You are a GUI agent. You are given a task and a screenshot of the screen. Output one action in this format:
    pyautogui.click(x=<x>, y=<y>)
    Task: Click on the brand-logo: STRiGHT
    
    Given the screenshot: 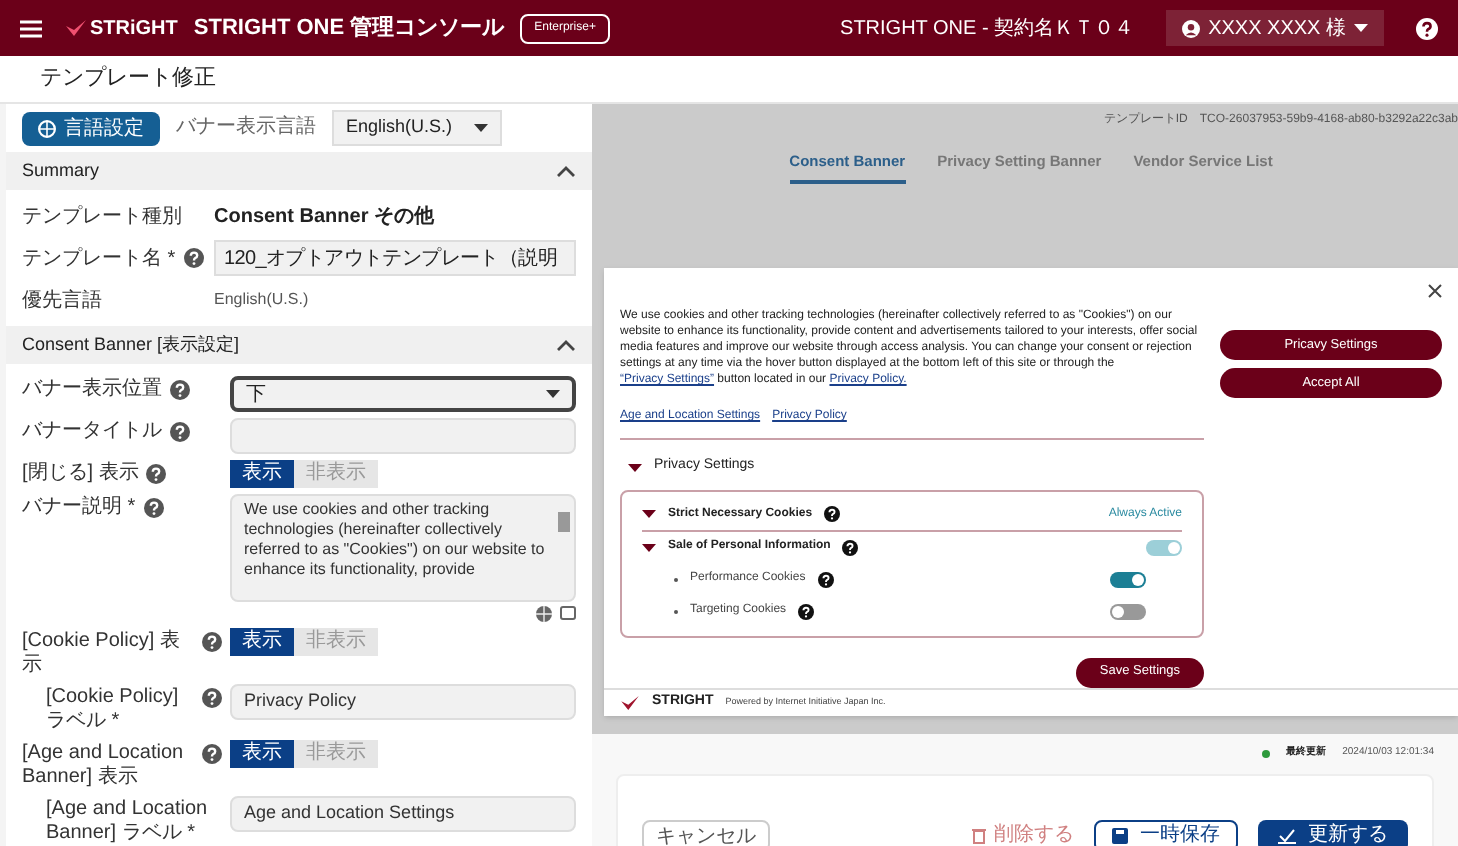 What is the action you would take?
    pyautogui.click(x=134, y=29)
    